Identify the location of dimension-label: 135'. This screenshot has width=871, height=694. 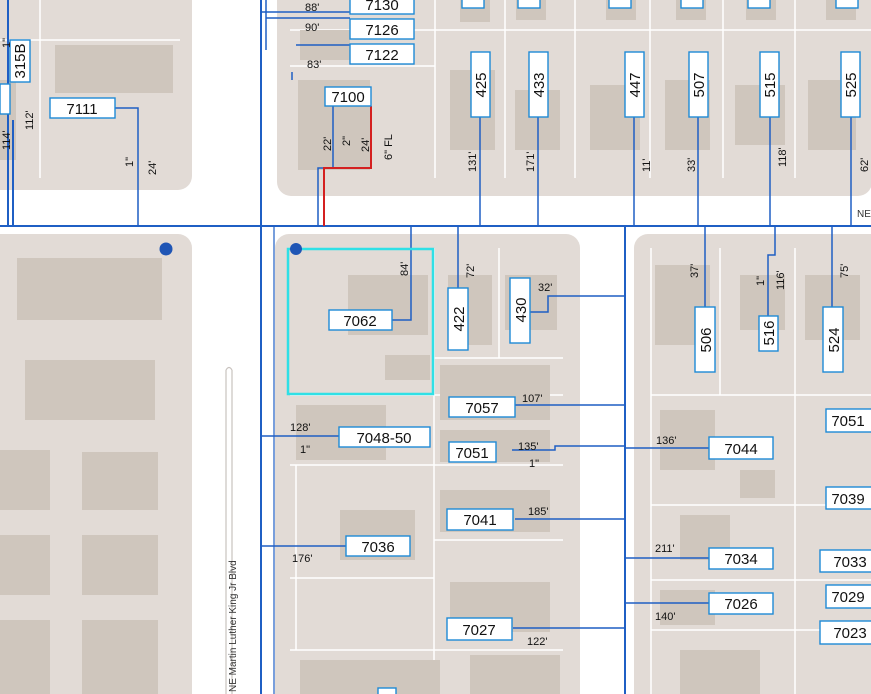
(528, 447).